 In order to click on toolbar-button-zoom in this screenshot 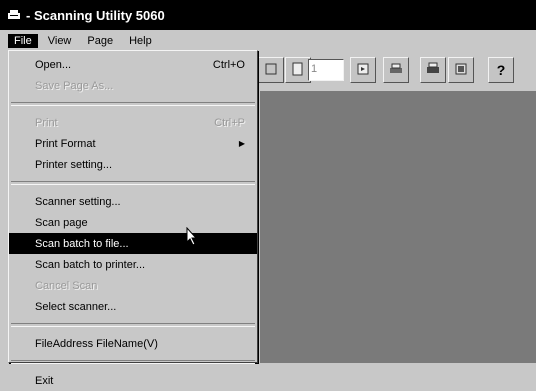, I will do `click(271, 70)`.